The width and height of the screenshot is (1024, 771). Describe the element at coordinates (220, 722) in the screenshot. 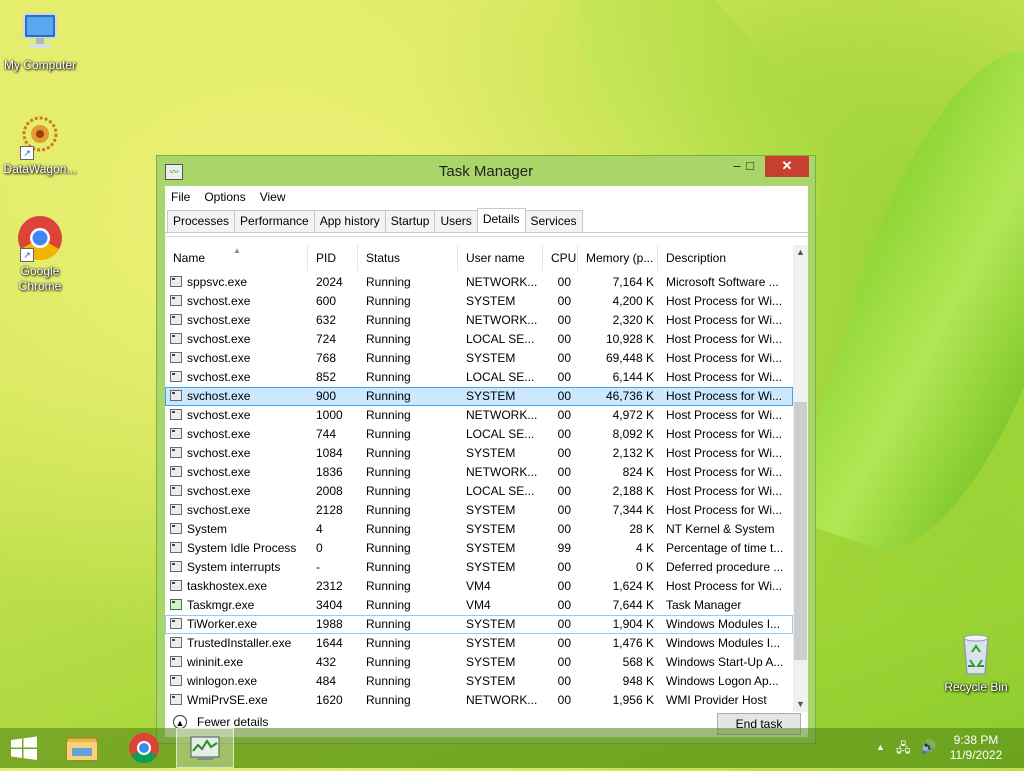

I see `fewer-details-link: ▲ Fewer details` at that location.